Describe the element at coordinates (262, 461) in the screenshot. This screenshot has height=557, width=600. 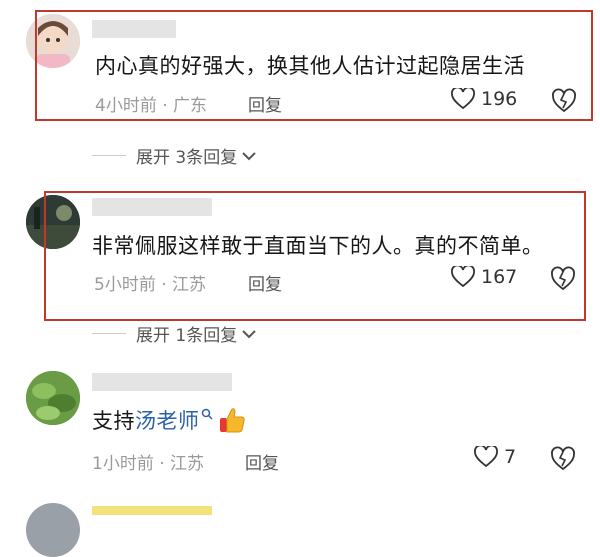
I see `reply-button: 回复` at that location.